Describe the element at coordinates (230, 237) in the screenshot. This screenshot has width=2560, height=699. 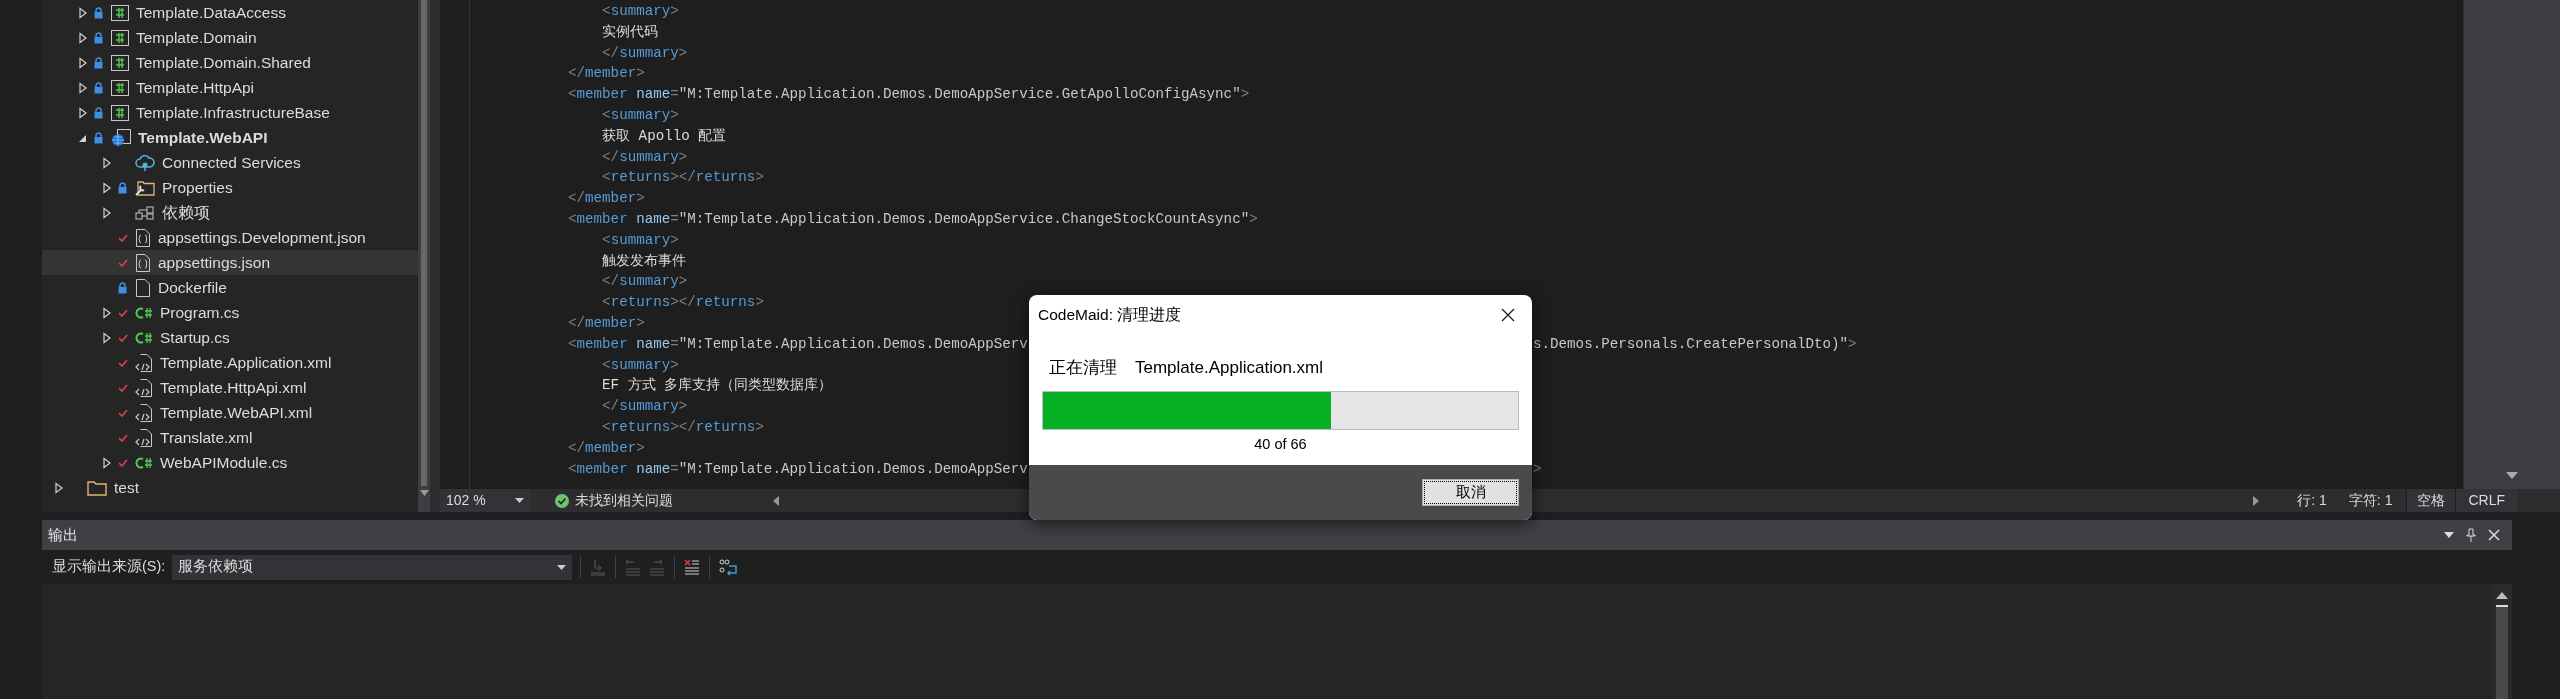
I see `tree-item: appsettings.Development.json` at that location.